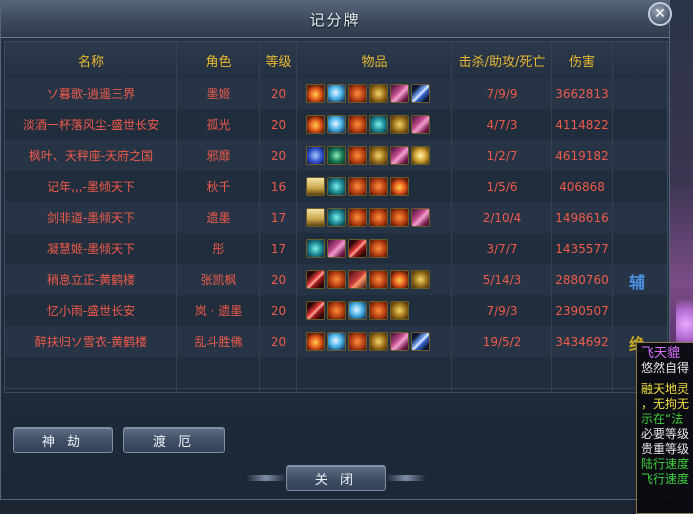 The image size is (693, 514). Describe the element at coordinates (582, 248) in the screenshot. I see `damage-cell: 1435577` at that location.